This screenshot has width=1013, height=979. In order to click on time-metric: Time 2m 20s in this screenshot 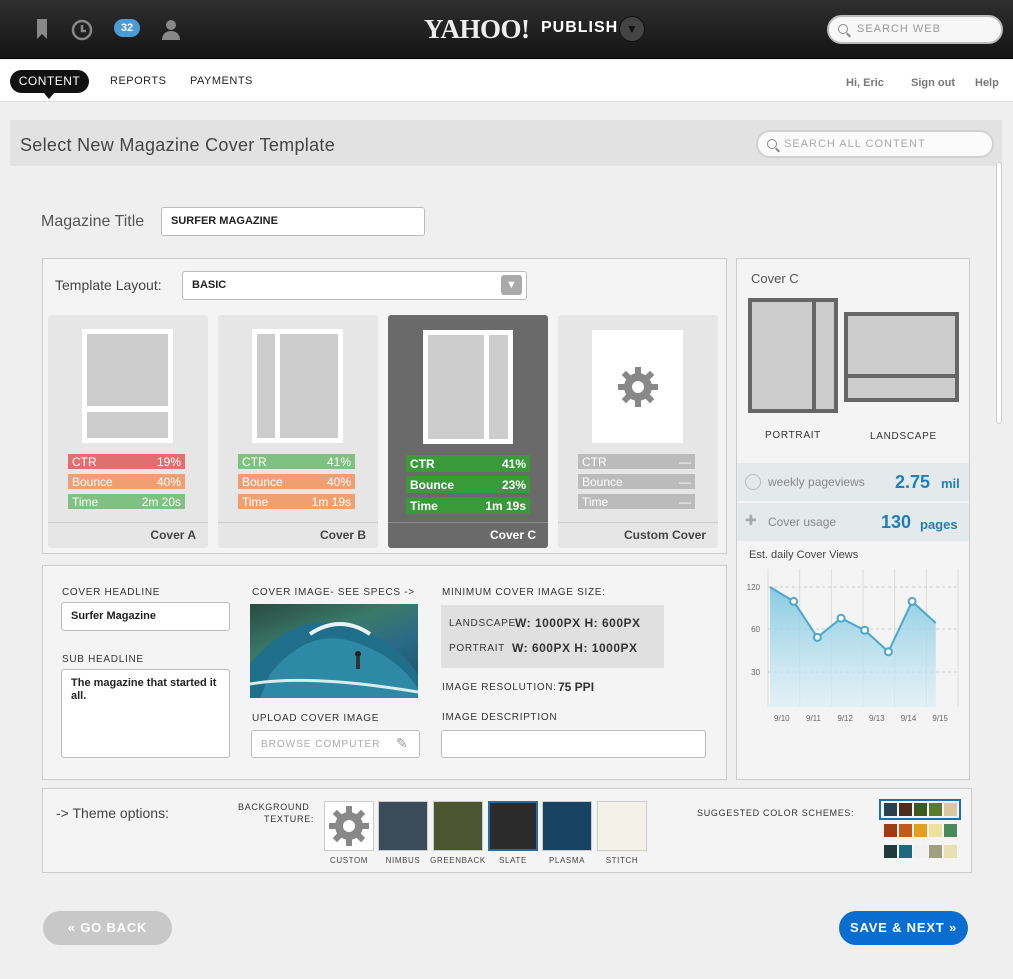, I will do `click(126, 501)`.